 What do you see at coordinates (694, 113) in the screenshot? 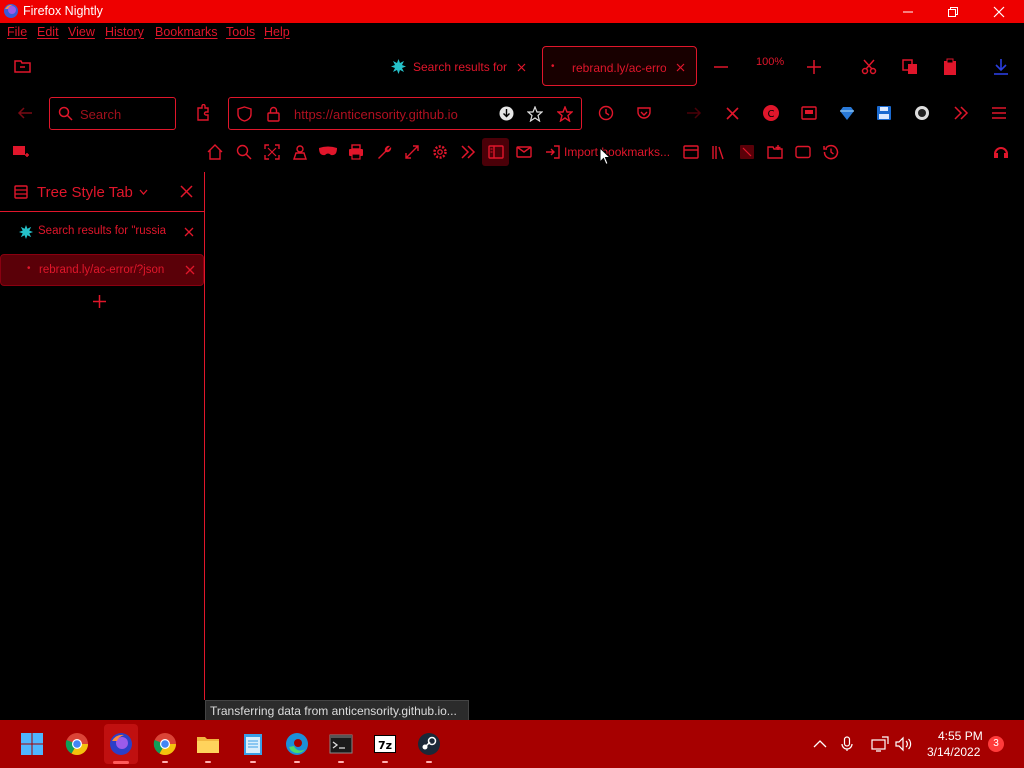
I see `forward-arrow-icon` at bounding box center [694, 113].